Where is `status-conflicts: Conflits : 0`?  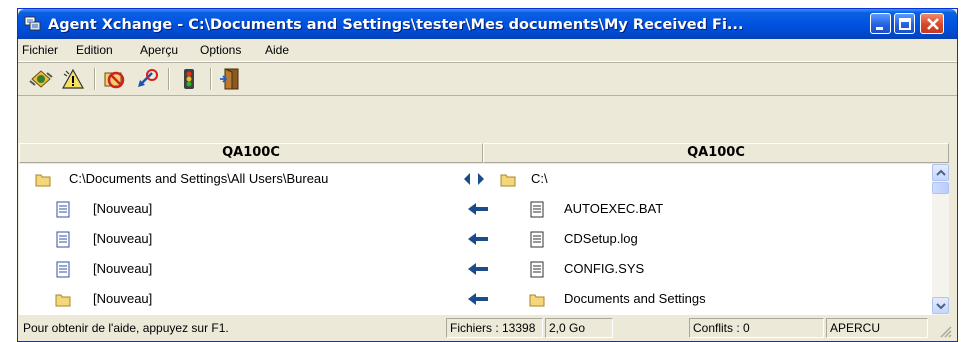 status-conflicts: Conflits : 0 is located at coordinates (756, 328).